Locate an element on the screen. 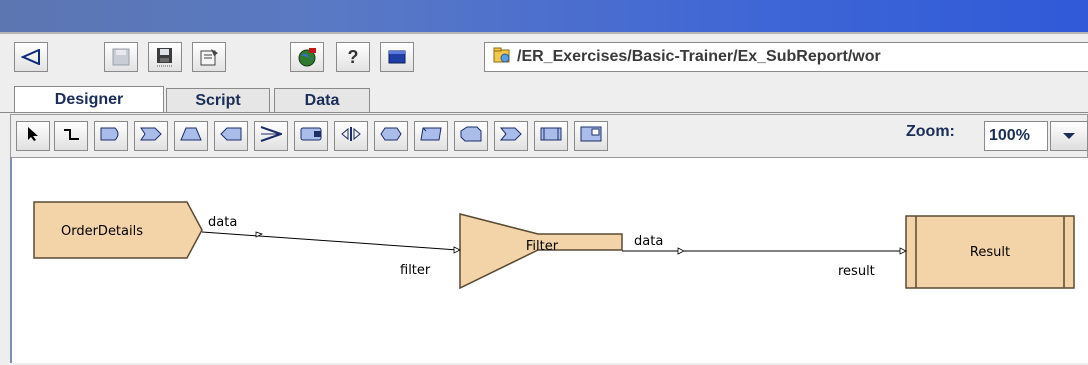 The height and width of the screenshot is (365, 1088). tool-octagon is located at coordinates (471, 136).